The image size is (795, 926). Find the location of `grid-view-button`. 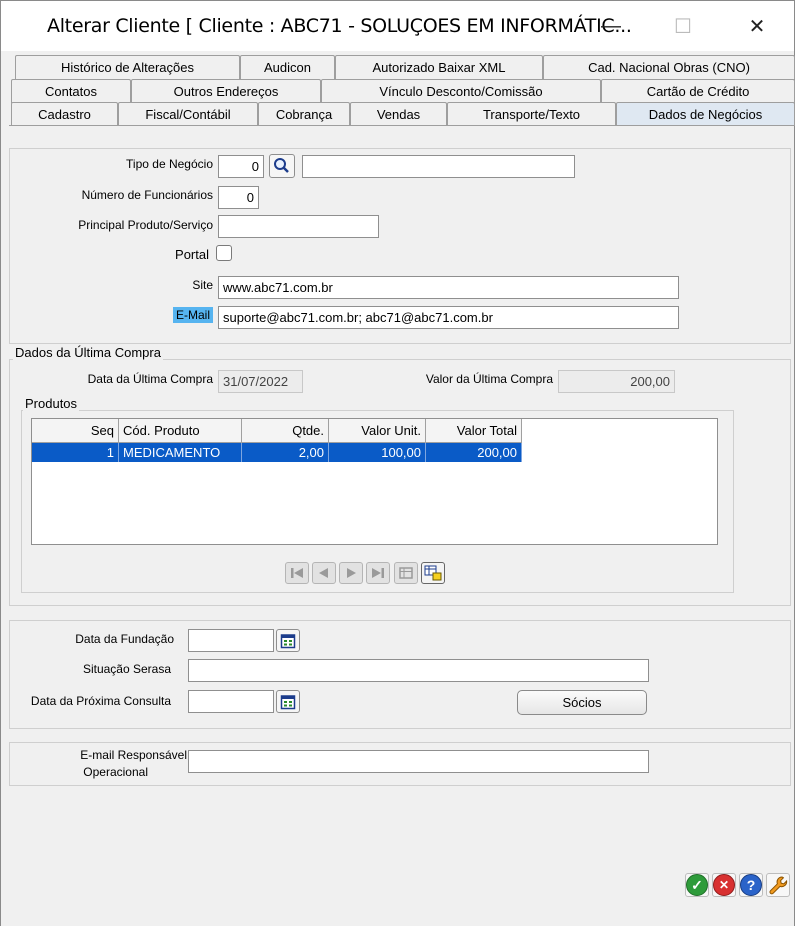

grid-view-button is located at coordinates (406, 573).